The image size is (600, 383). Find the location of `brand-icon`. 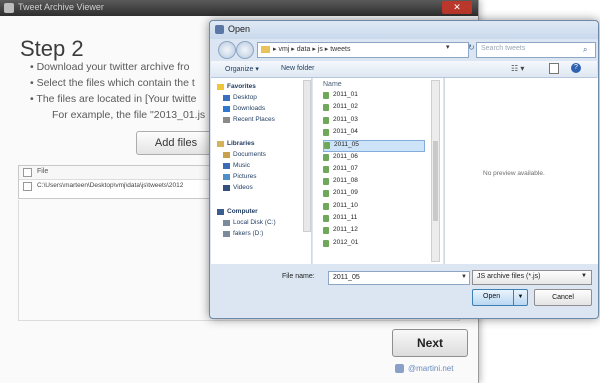

brand-icon is located at coordinates (399, 368).